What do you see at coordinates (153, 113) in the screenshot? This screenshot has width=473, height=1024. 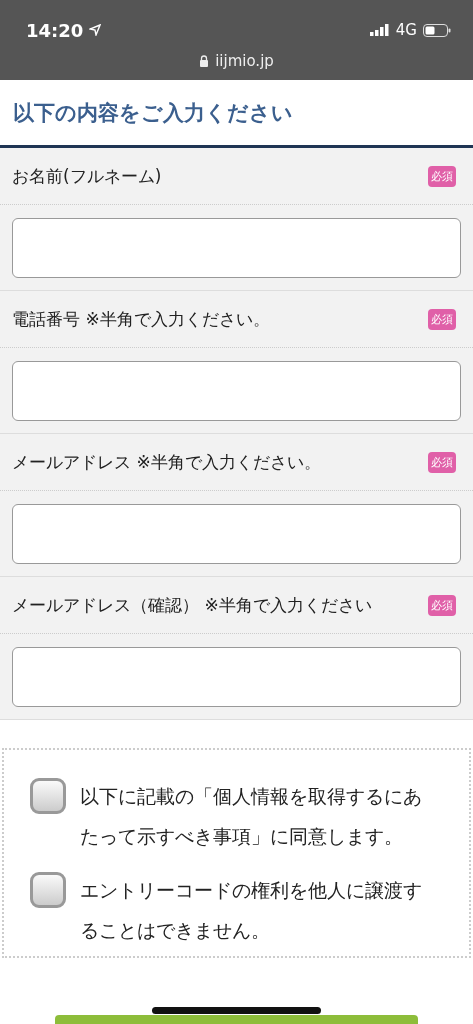 I see `page-title: 以下の内容をご入力ください` at bounding box center [153, 113].